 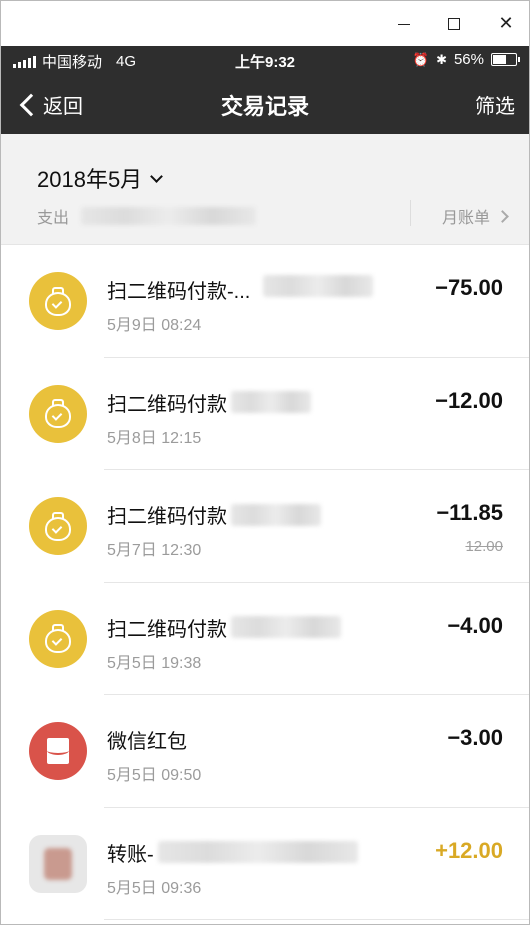 What do you see at coordinates (410, 213) in the screenshot?
I see `summary-divider` at bounding box center [410, 213].